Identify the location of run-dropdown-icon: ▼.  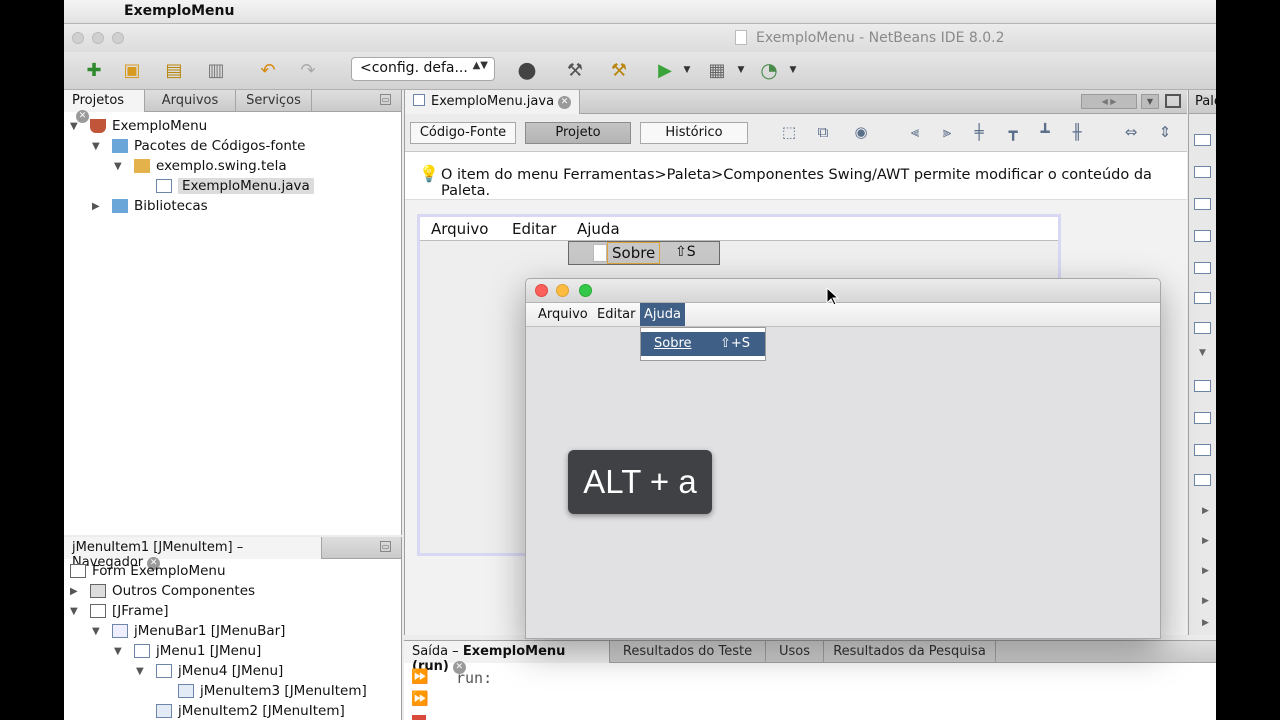
(687, 70).